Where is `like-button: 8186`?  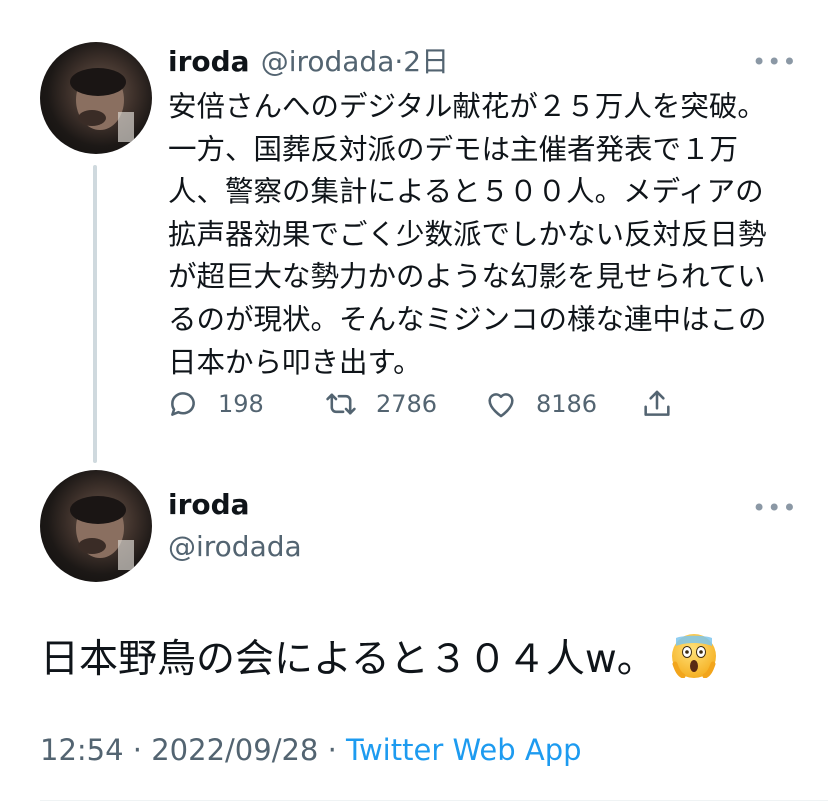 like-button: 8186 is located at coordinates (540, 404).